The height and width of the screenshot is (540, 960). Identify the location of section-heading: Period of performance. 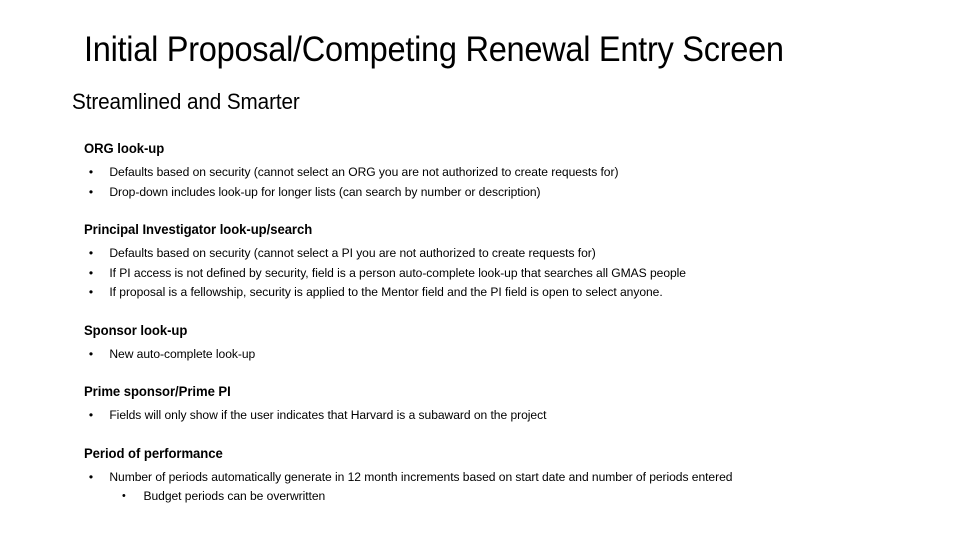
(153, 453).